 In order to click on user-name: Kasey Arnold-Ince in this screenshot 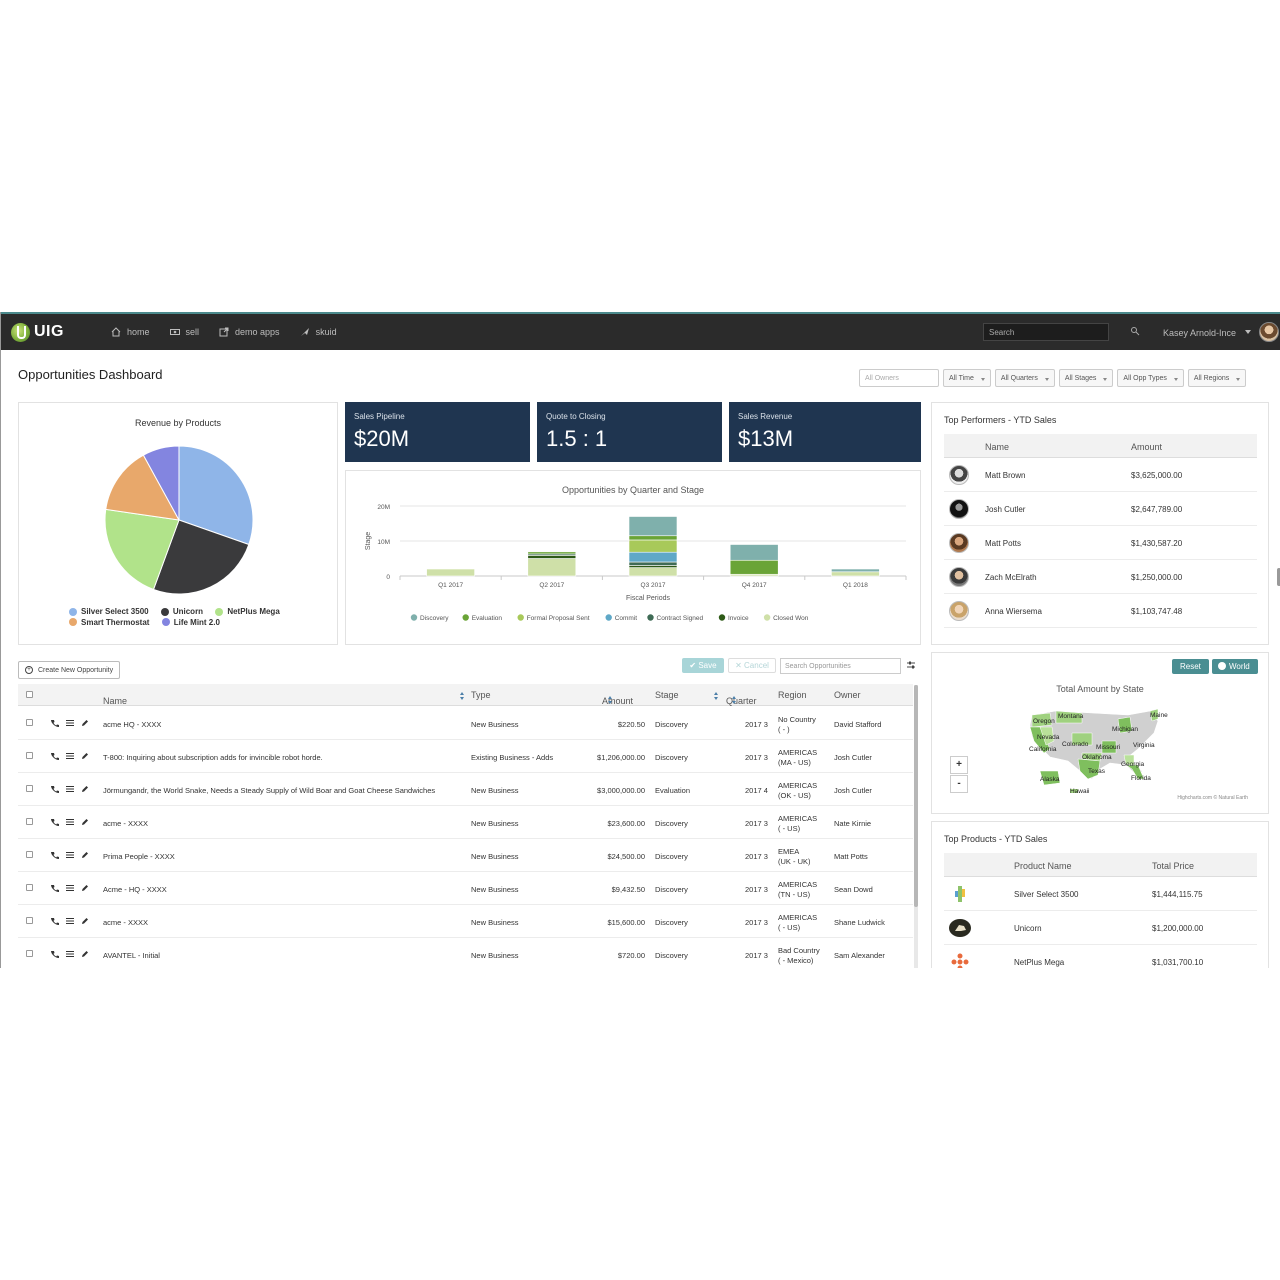, I will do `click(1199, 333)`.